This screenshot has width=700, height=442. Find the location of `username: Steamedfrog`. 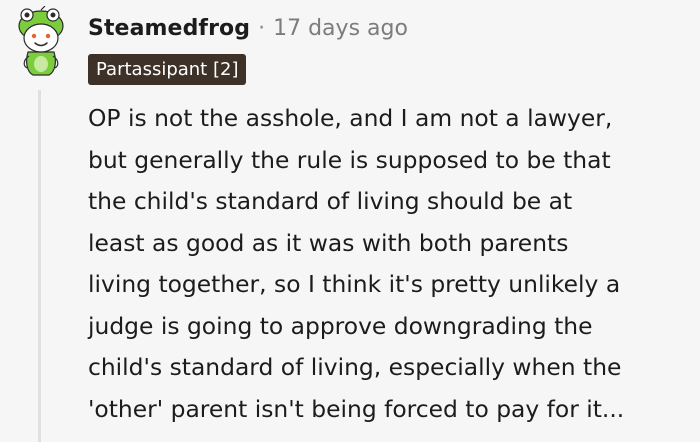

username: Steamedfrog is located at coordinates (169, 28).